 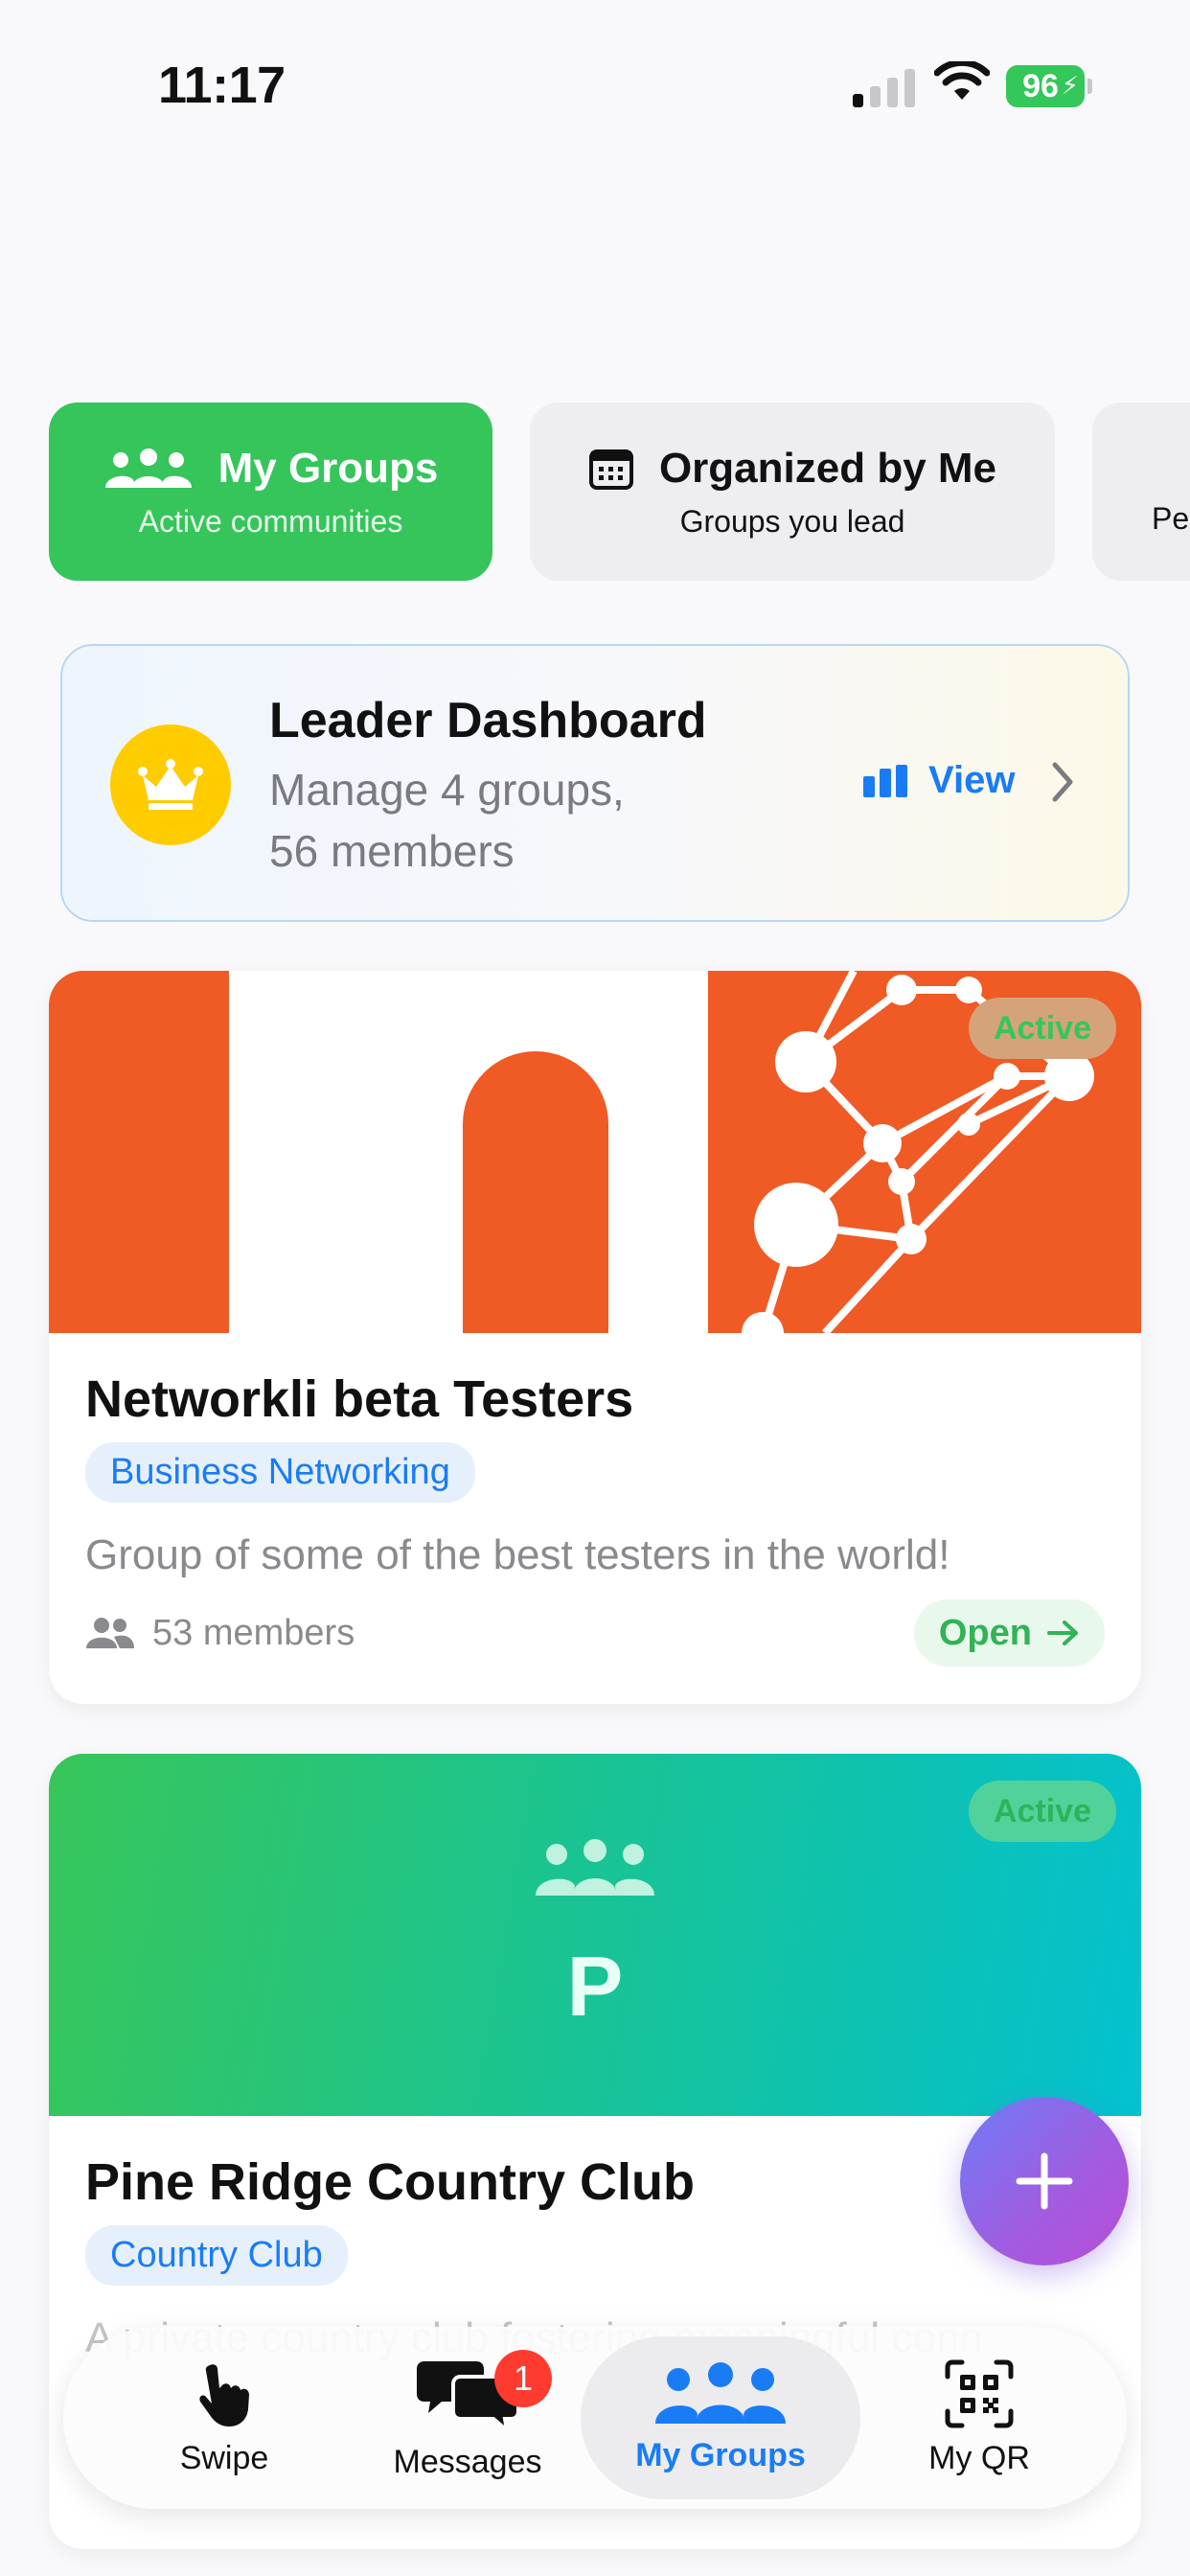 I want to click on member-count: 53 members, so click(x=220, y=1633).